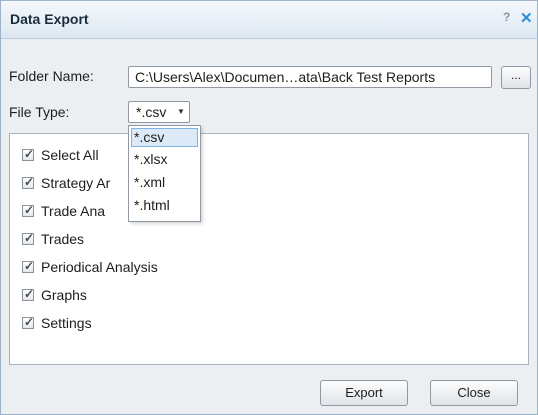 This screenshot has width=538, height=415. What do you see at coordinates (76, 183) in the screenshot?
I see `checkbox-label: Strategy Ar` at bounding box center [76, 183].